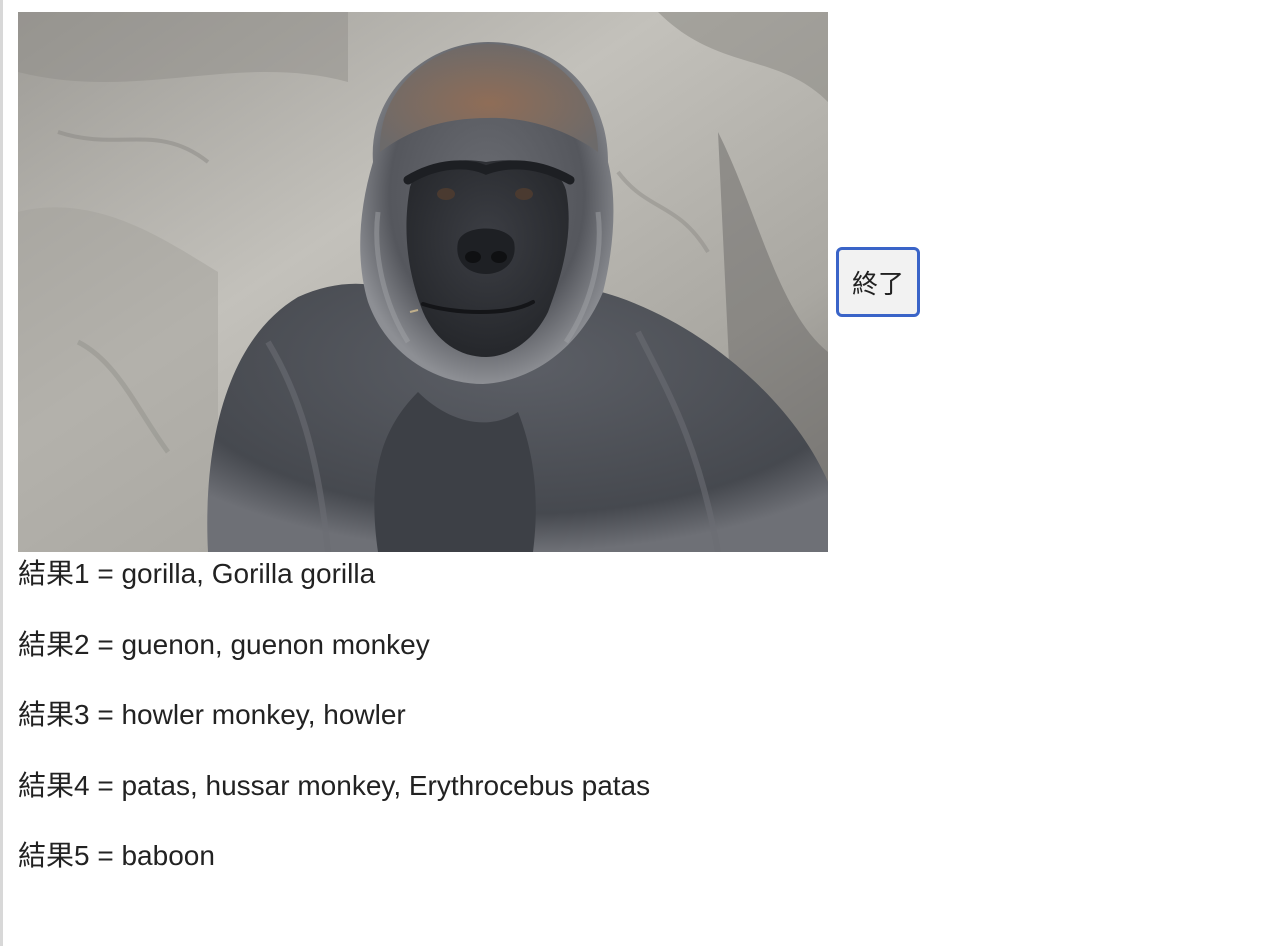  Describe the element at coordinates (212, 714) in the screenshot. I see `result-item-3: 結果3 = howler monkey, howler` at that location.